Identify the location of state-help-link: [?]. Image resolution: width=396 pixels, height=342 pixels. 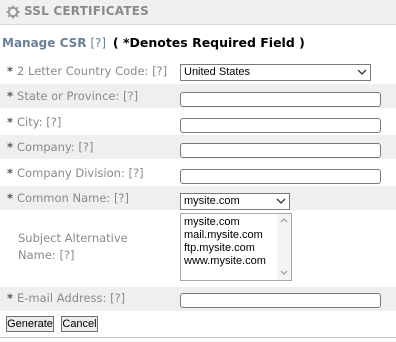
(130, 96).